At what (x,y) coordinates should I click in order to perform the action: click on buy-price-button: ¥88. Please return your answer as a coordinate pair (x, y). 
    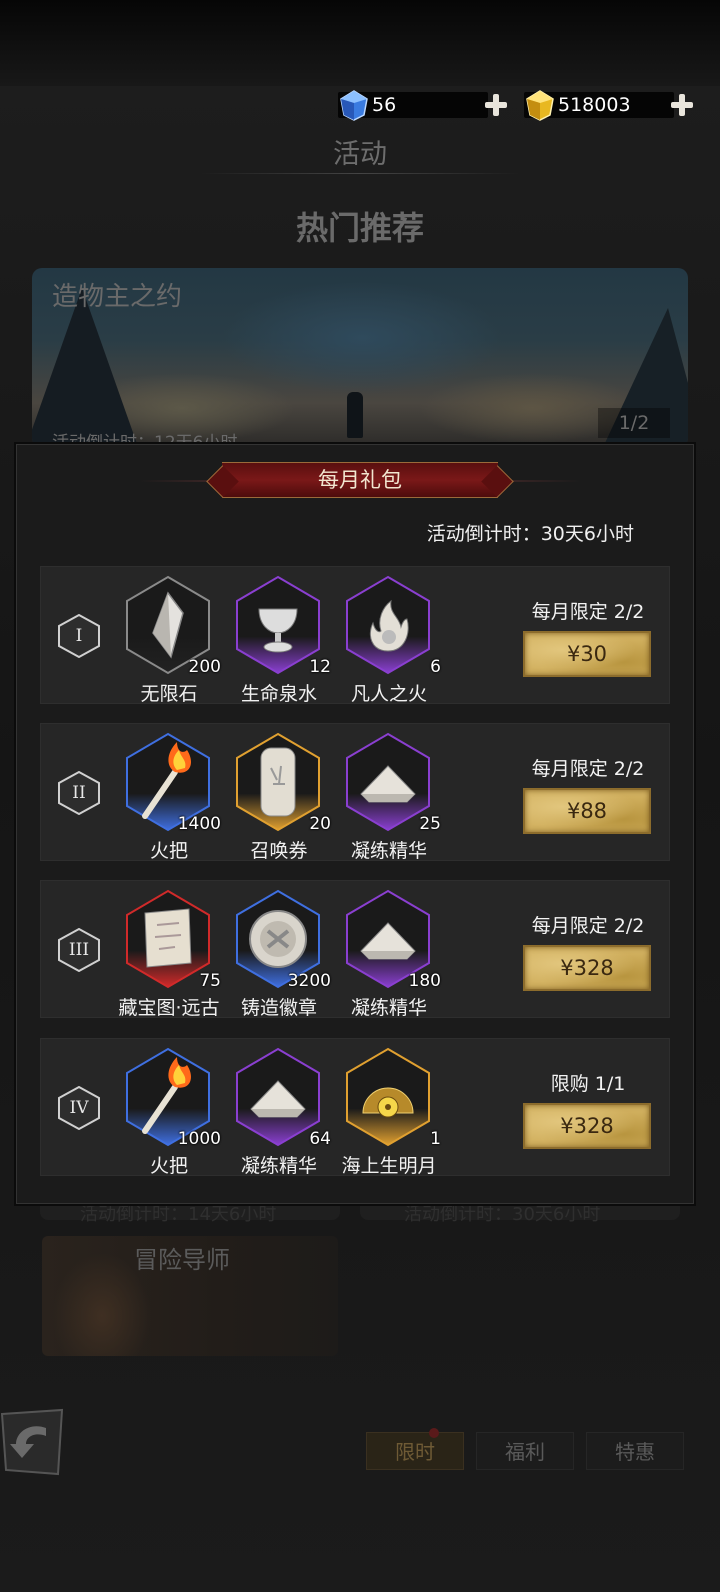
    Looking at the image, I should click on (587, 811).